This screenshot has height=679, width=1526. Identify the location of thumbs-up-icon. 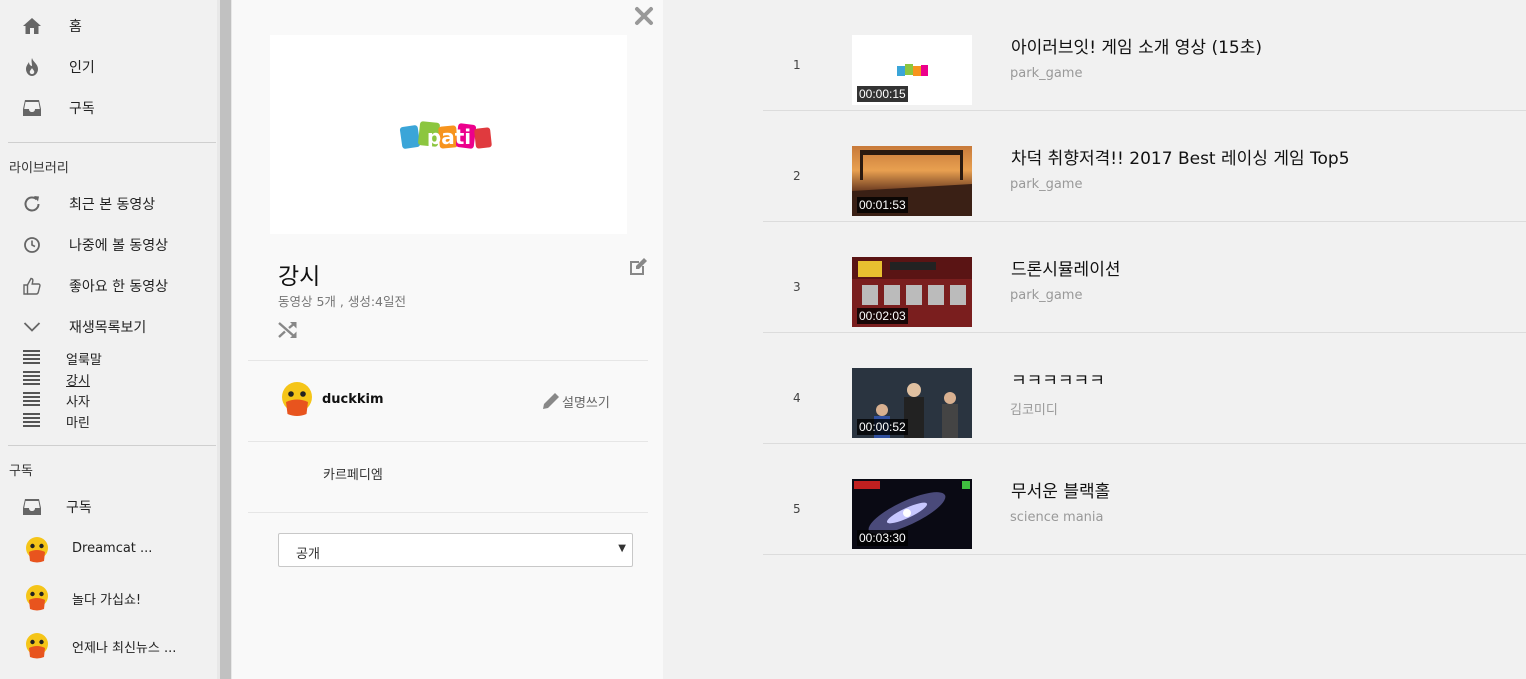
(32, 286).